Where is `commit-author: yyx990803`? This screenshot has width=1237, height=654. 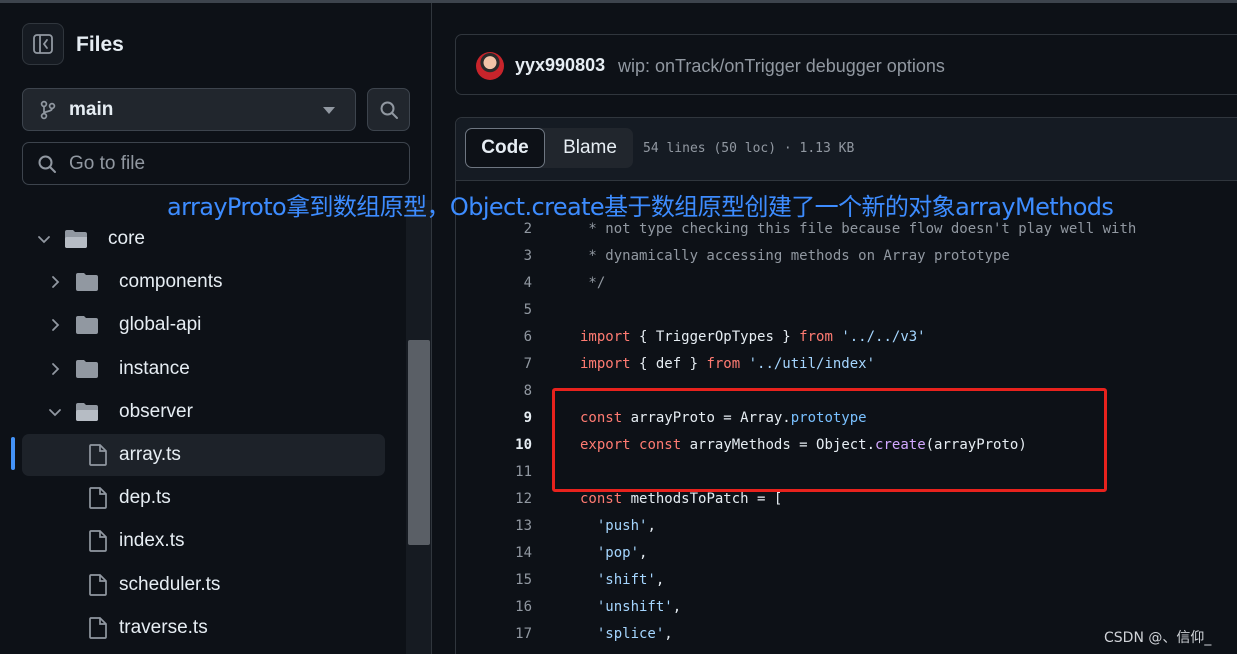 commit-author: yyx990803 is located at coordinates (560, 65).